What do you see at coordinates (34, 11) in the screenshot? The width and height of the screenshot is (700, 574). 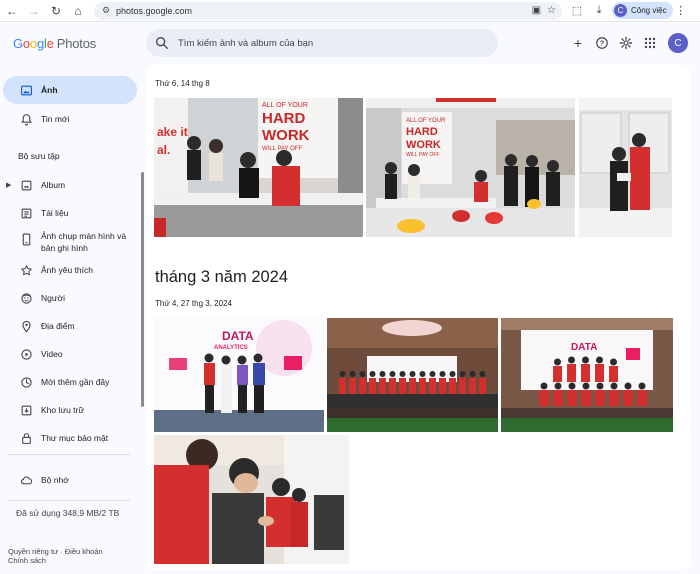 I see `forward-icon: →` at bounding box center [34, 11].